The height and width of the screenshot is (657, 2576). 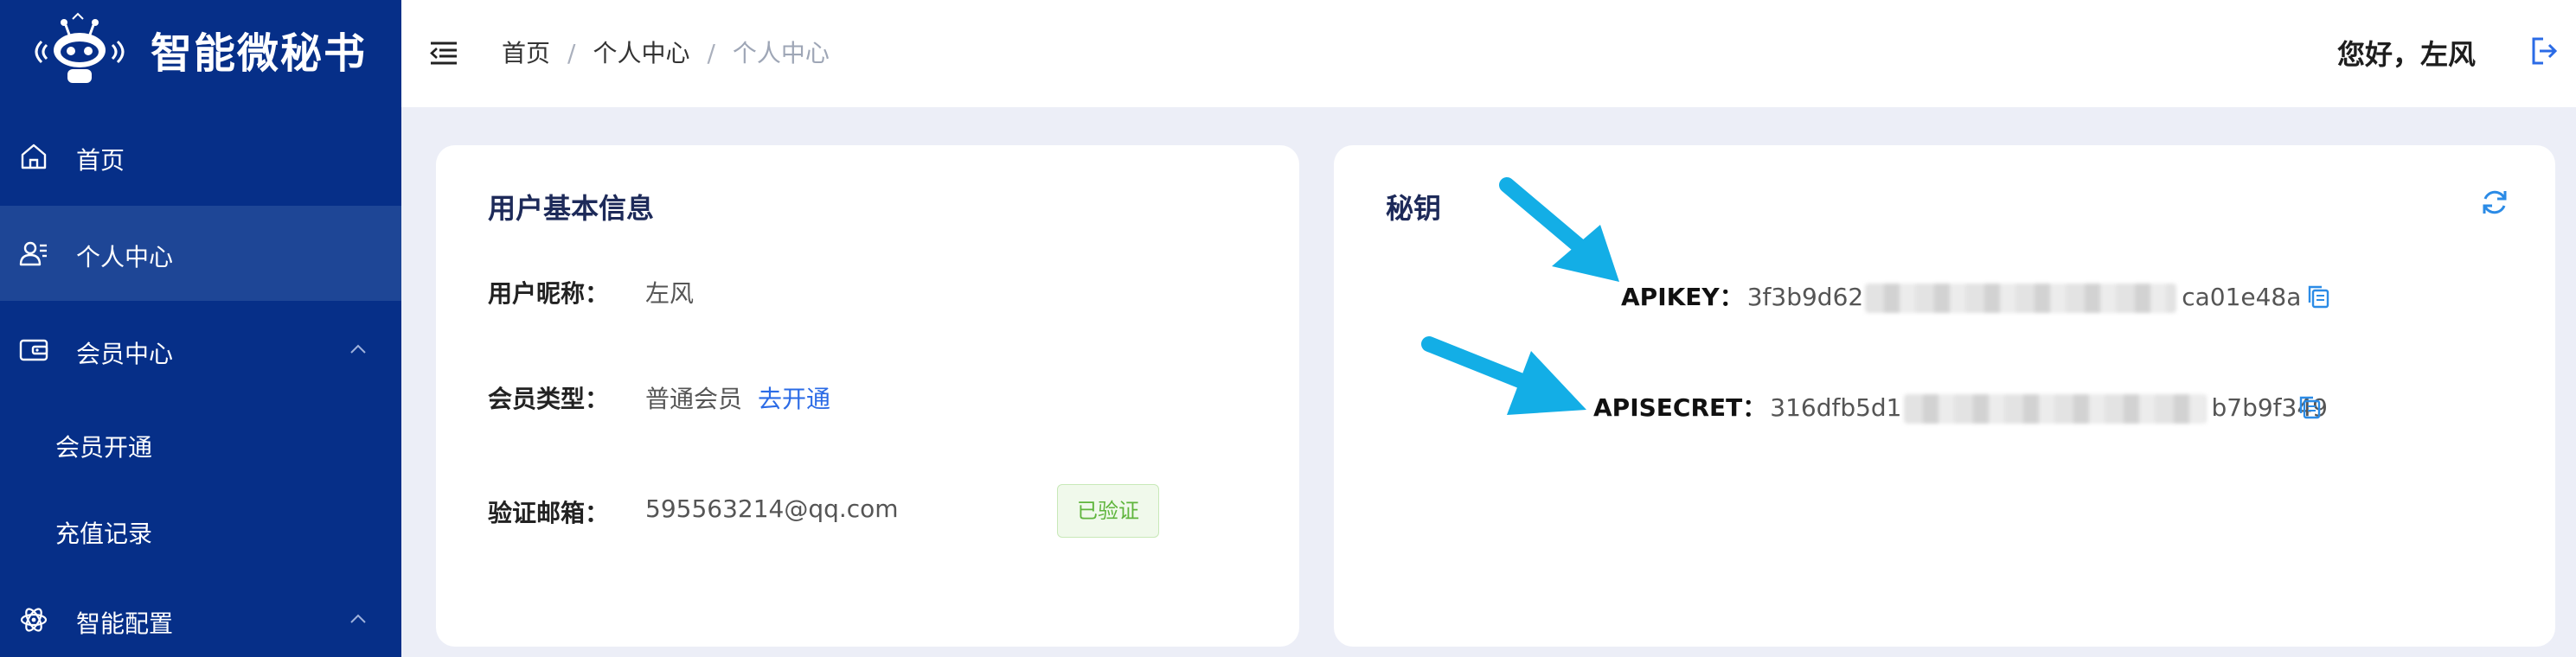 I want to click on sidebar-item-label: 充值记录, so click(x=104, y=534).